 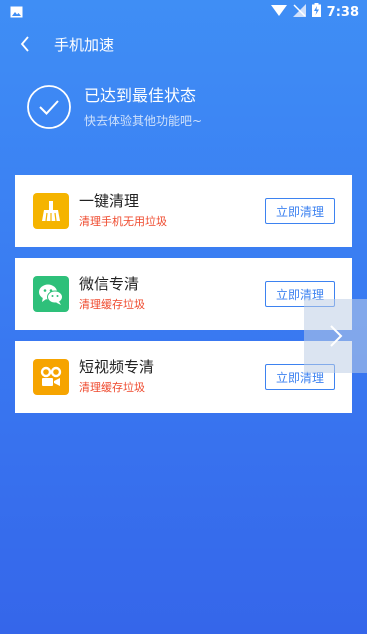 I want to click on card-text: 微信专清 清理缓存垃圾, so click(x=112, y=293).